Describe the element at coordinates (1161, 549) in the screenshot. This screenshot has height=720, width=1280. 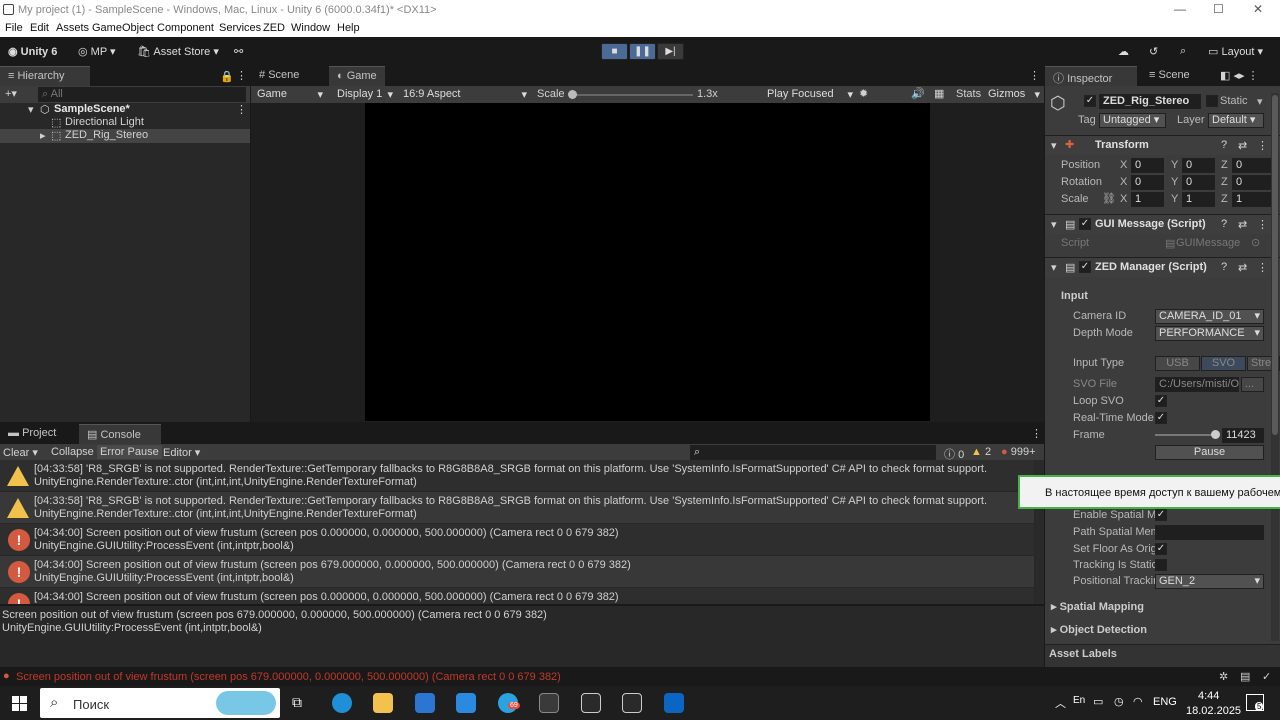
I see `set-floor-checkbox: ✓` at that location.